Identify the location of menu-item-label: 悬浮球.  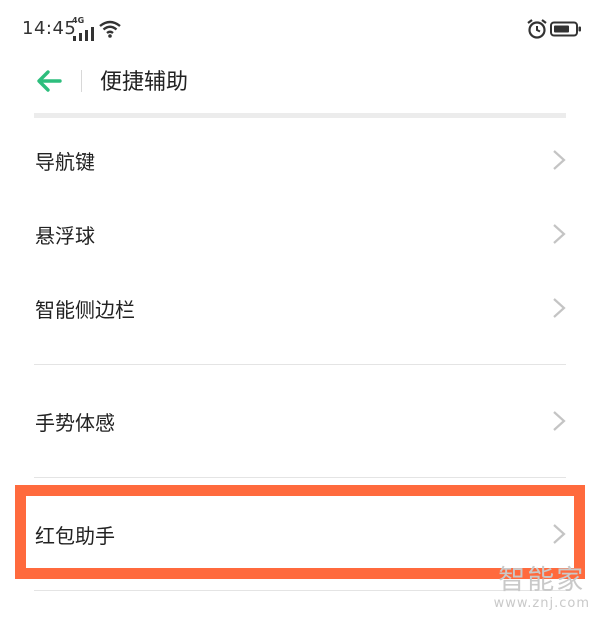
(65, 236).